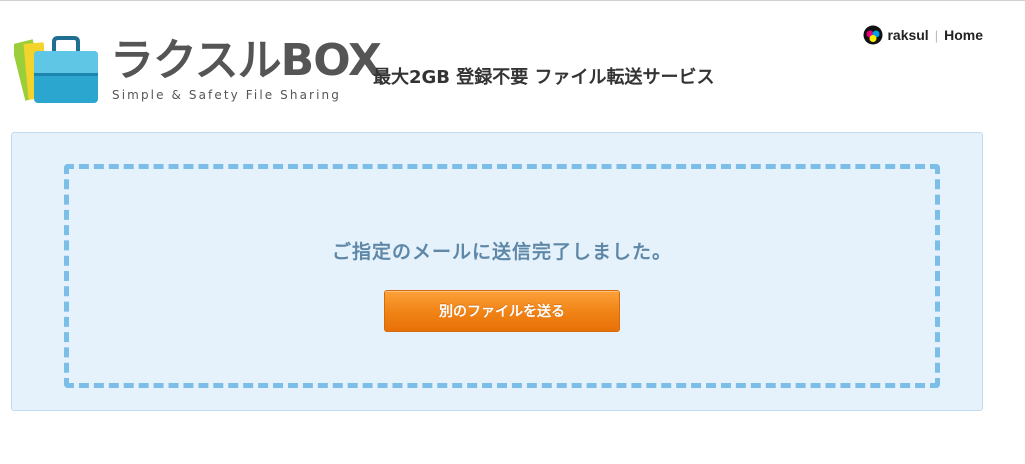 The height and width of the screenshot is (464, 1025). I want to click on logo-tagline: Simple & Safety File Sharing, so click(226, 95).